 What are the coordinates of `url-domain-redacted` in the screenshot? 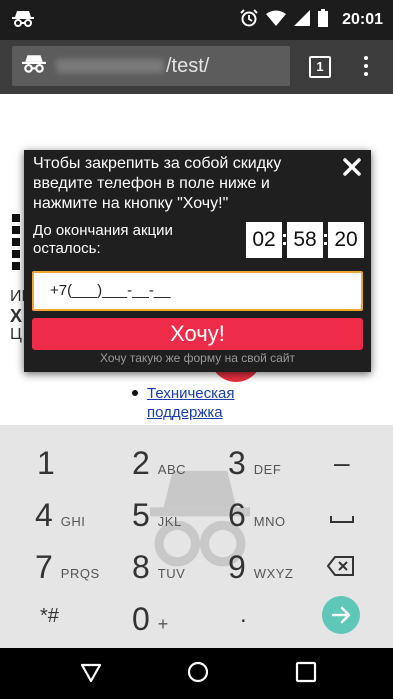 It's located at (110, 66).